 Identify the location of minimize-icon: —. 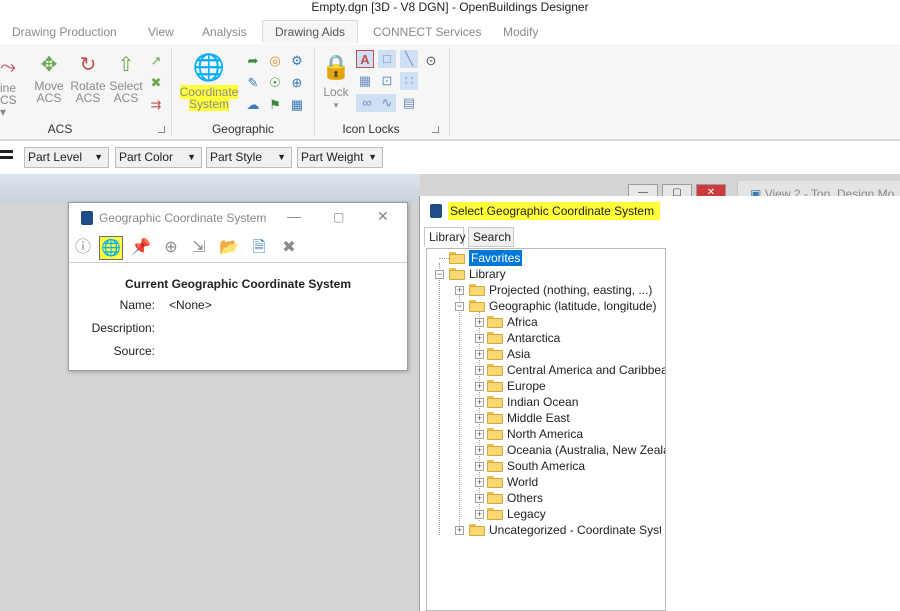
(294, 216).